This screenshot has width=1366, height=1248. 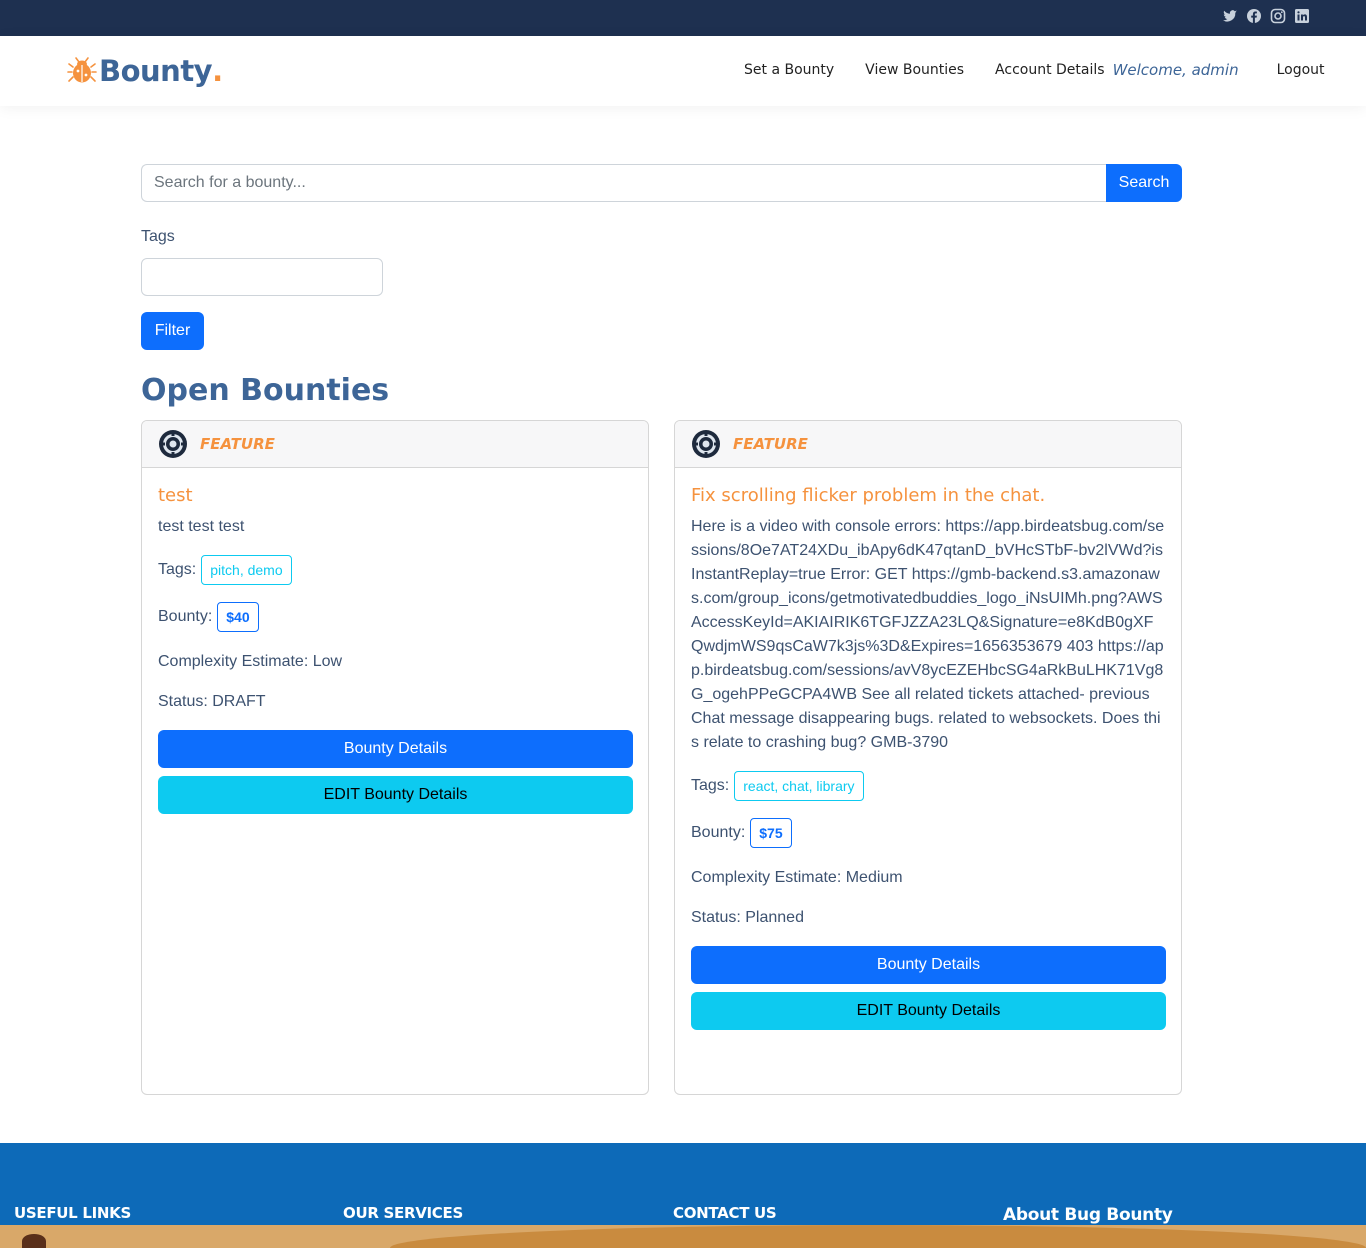 I want to click on welcome-text: Welcome, admin, so click(x=1175, y=70).